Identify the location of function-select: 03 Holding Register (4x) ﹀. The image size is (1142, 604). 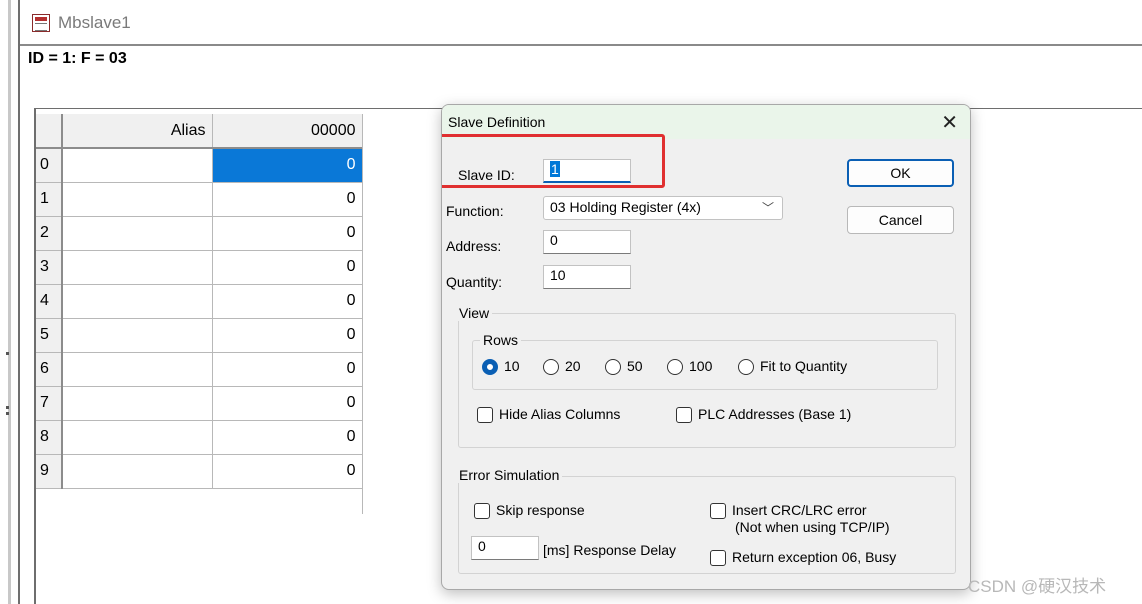
(663, 208).